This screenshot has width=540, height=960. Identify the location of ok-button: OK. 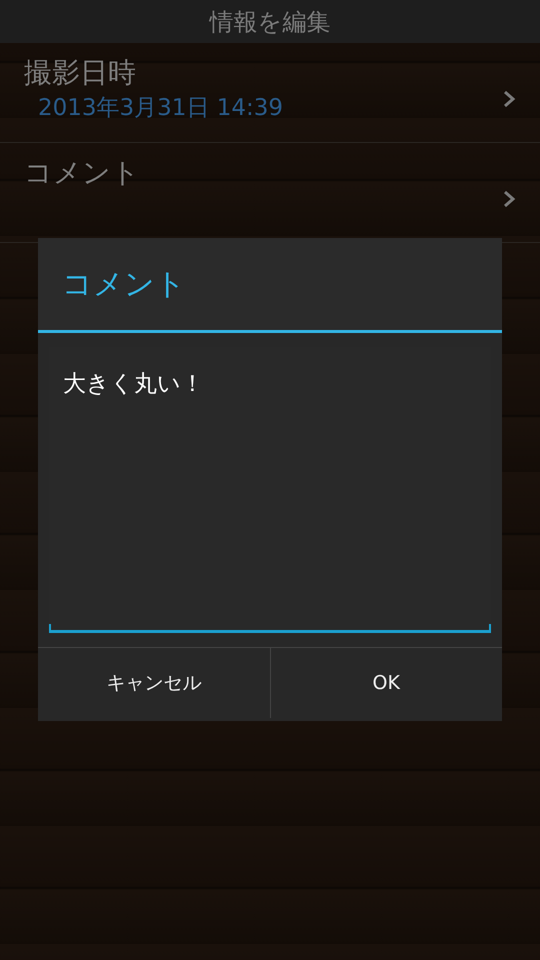
(386, 683).